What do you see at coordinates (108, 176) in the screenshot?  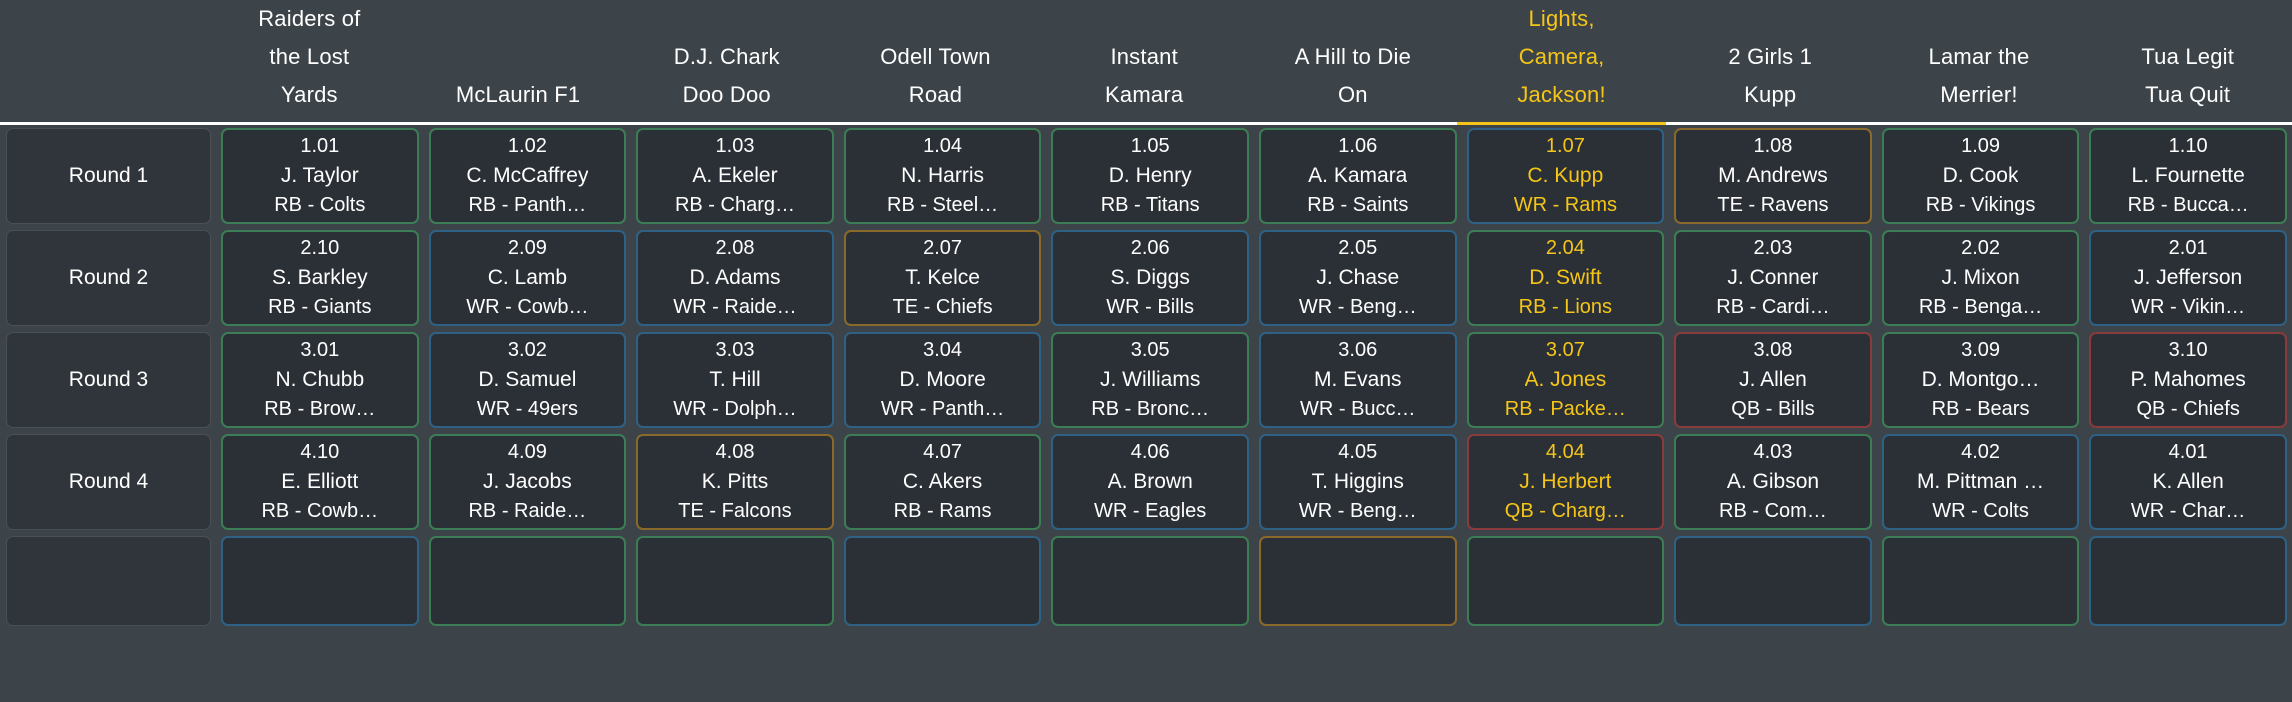 I see `round-label: Round 1` at bounding box center [108, 176].